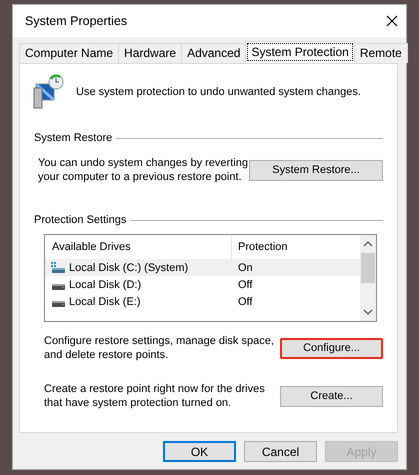 This screenshot has width=419, height=475. Describe the element at coordinates (143, 170) in the screenshot. I see `description-text: You can undo system changes by reverting your computer to a previous restore point.` at that location.